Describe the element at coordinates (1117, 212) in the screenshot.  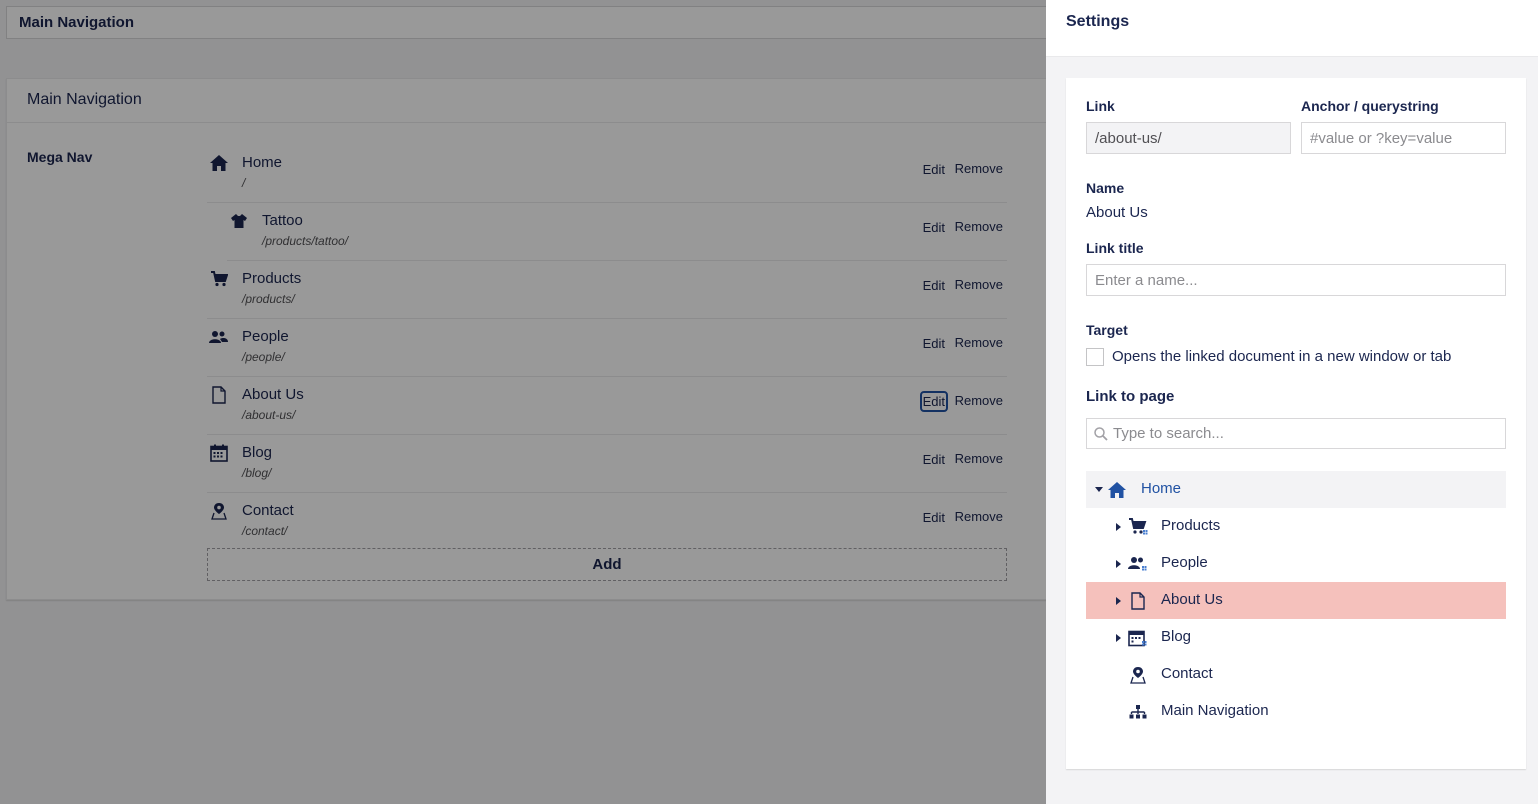
I see `name-value: About Us` at that location.